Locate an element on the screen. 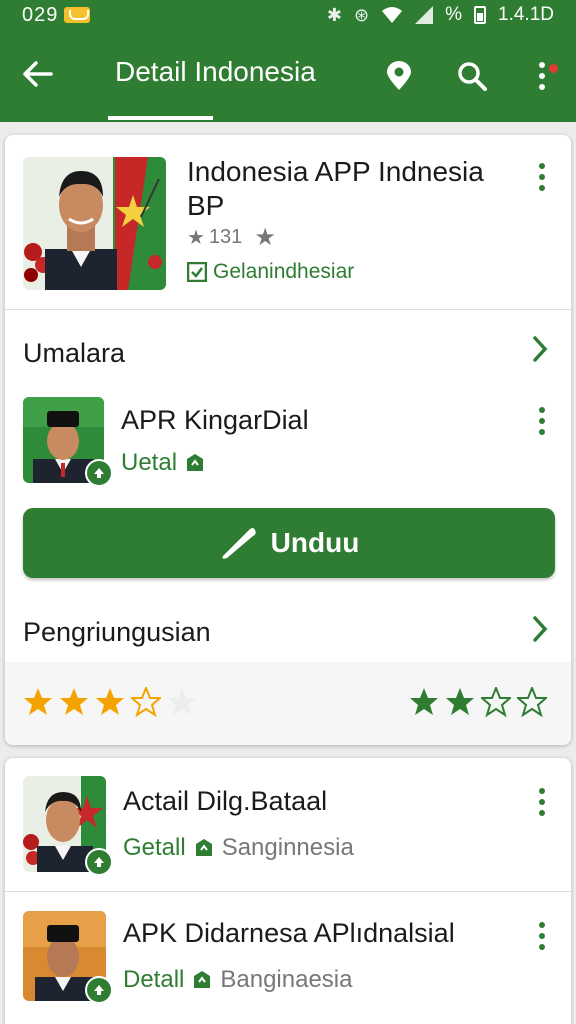  download-label: Unduu is located at coordinates (315, 542).